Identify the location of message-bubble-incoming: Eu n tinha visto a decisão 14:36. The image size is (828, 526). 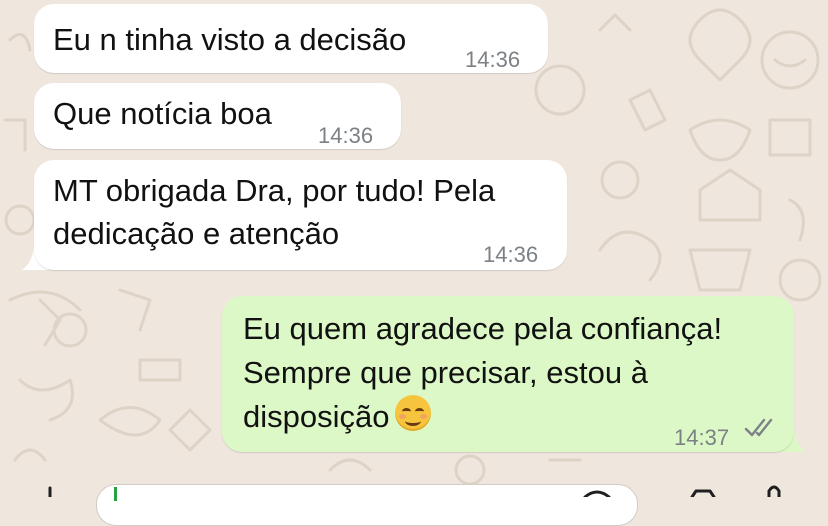
(291, 38).